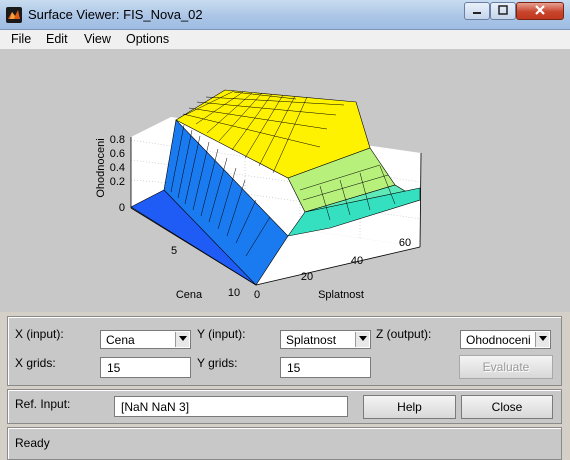  Describe the element at coordinates (39, 334) in the screenshot. I see `x-input-label: X (input):` at that location.